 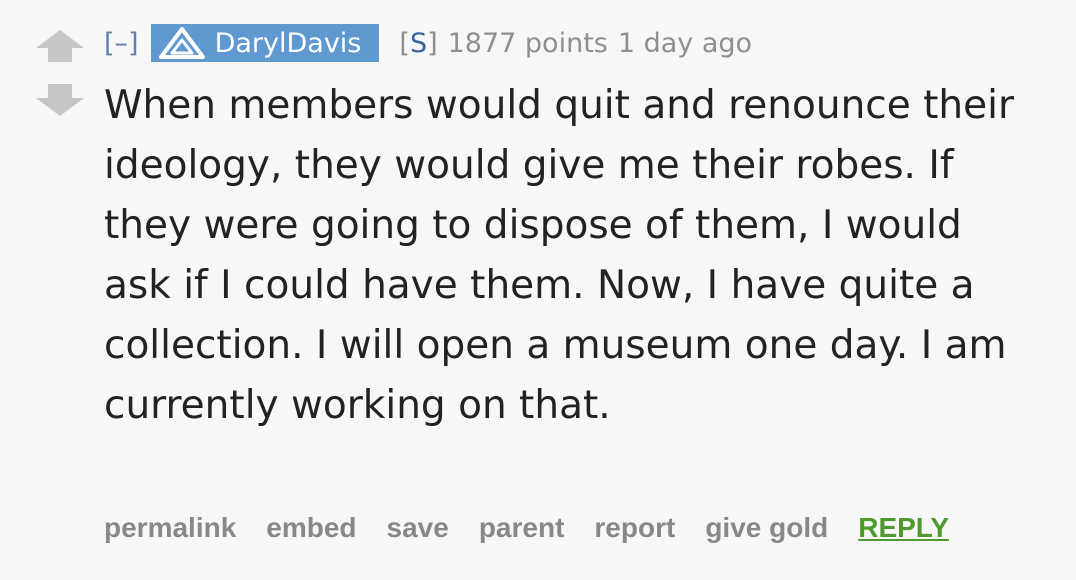 What do you see at coordinates (418, 528) in the screenshot?
I see `save-button: save` at bounding box center [418, 528].